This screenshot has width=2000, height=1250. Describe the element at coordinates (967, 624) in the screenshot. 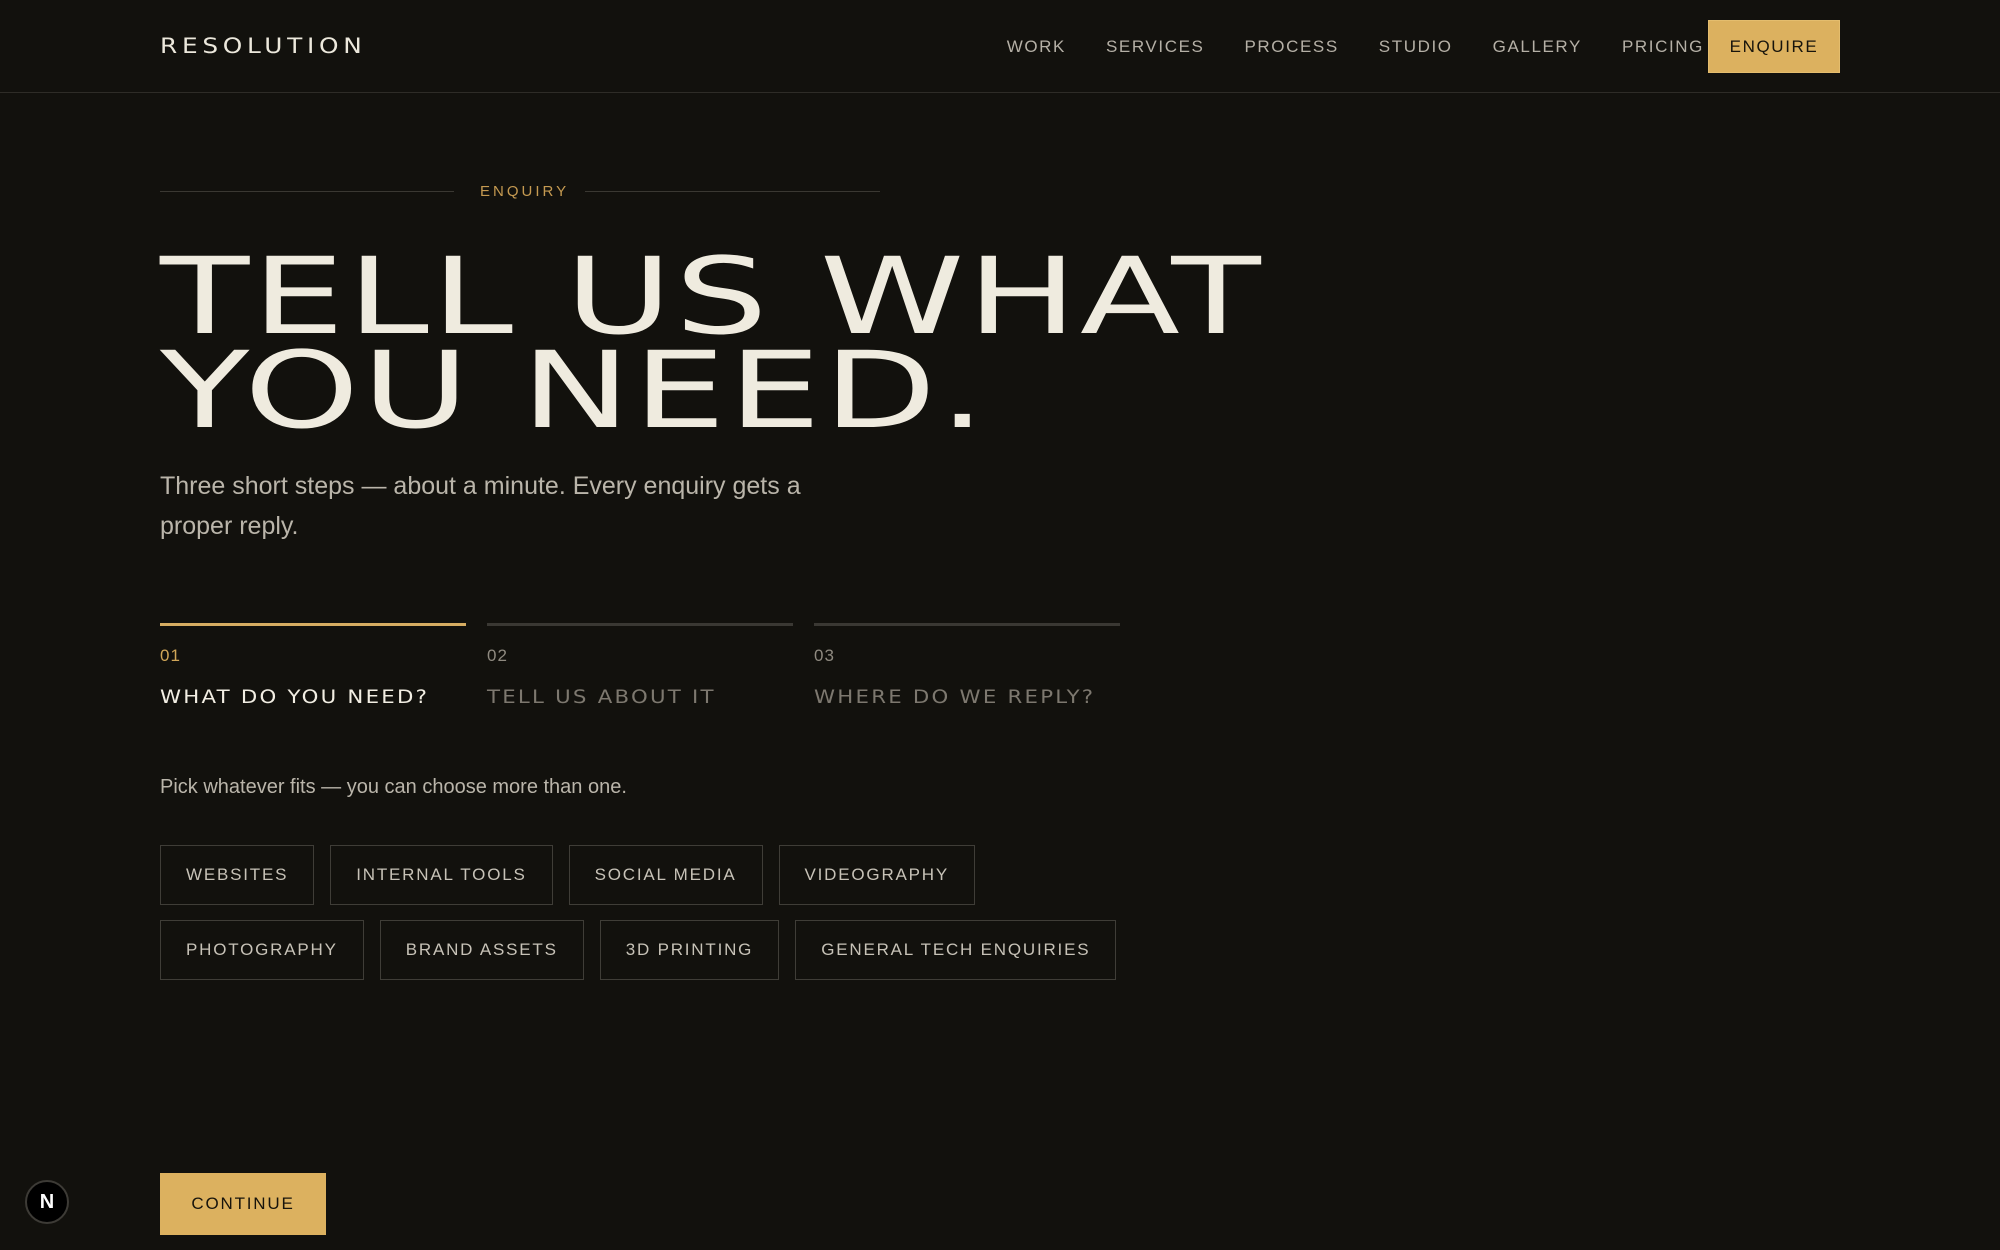

I see `step-3-progress-bar` at that location.